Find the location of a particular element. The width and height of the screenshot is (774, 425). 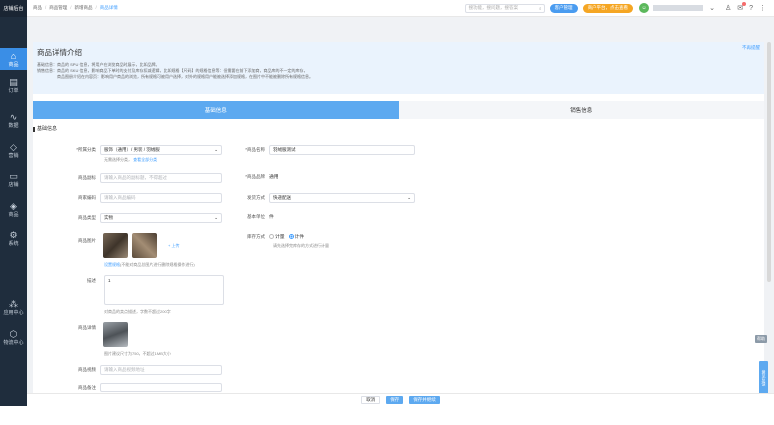

unit-label: 基本单位 is located at coordinates (256, 216).